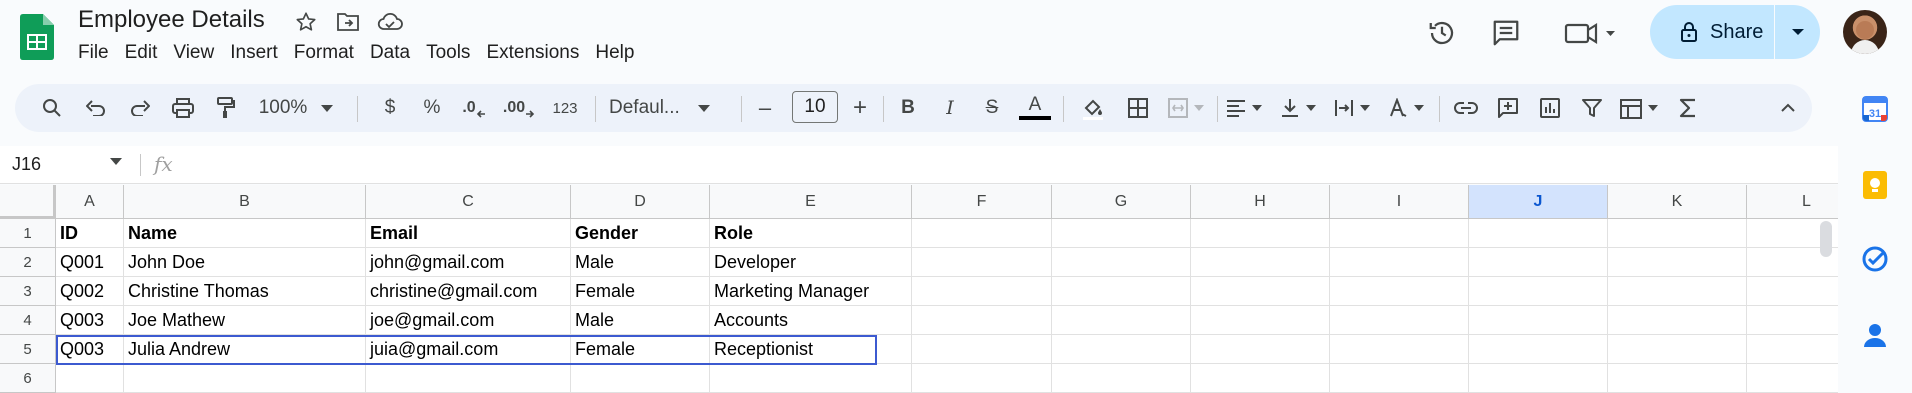 The height and width of the screenshot is (393, 1912). I want to click on text-rotation-icon, so click(1408, 108).